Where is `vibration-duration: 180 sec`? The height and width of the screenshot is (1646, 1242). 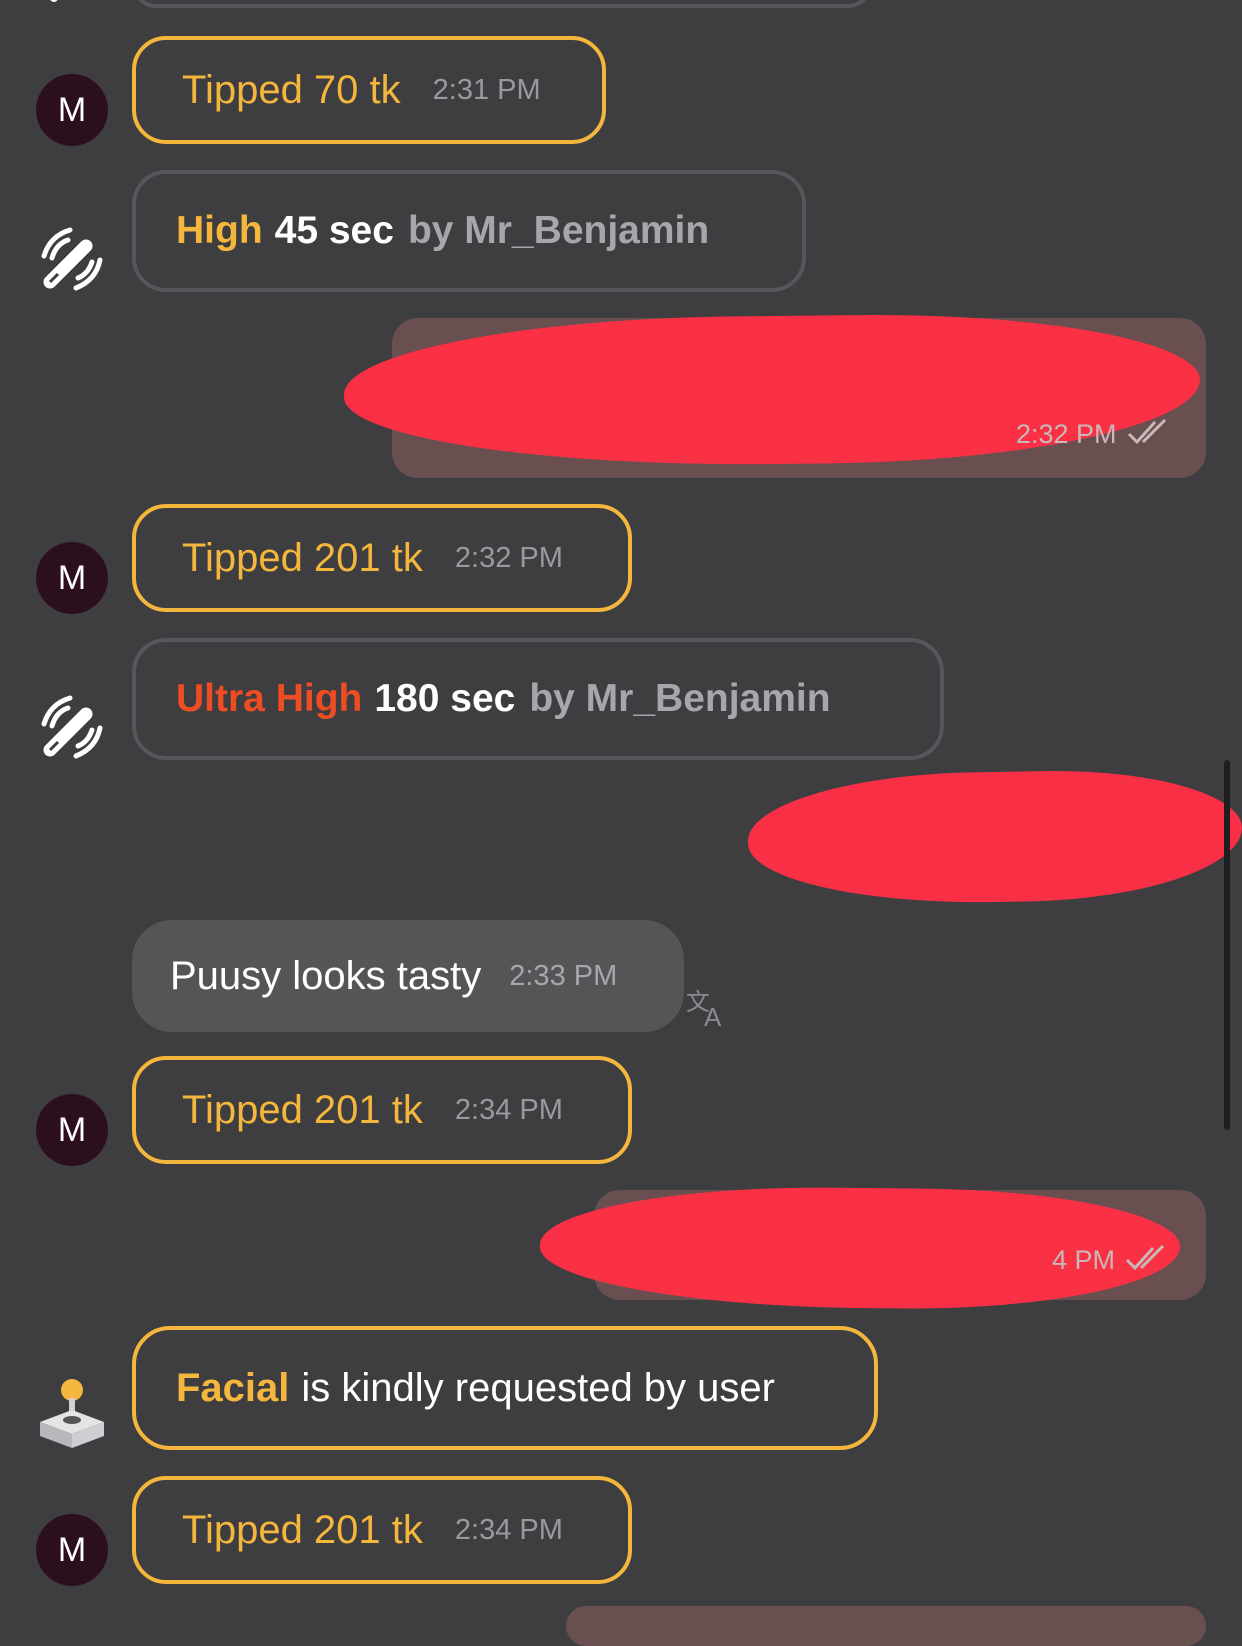 vibration-duration: 180 sec is located at coordinates (445, 698).